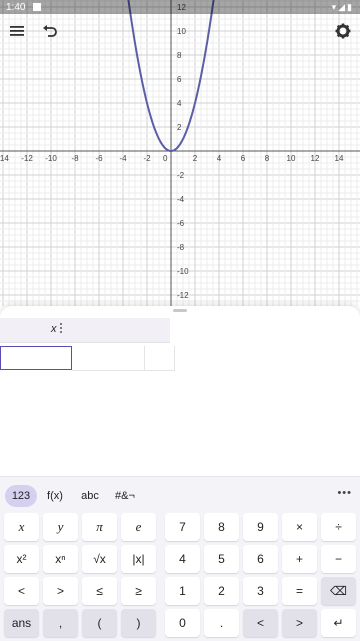 The height and width of the screenshot is (641, 360). Describe the element at coordinates (51, 158) in the screenshot. I see `x-tick-label: -10` at that location.